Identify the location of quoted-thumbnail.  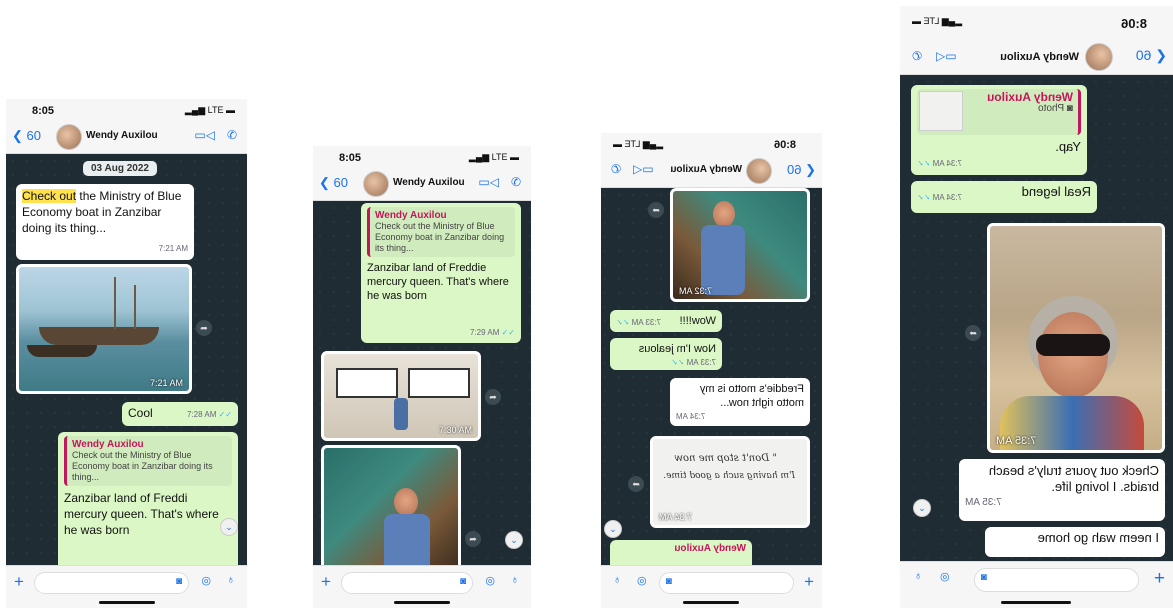
(941, 111).